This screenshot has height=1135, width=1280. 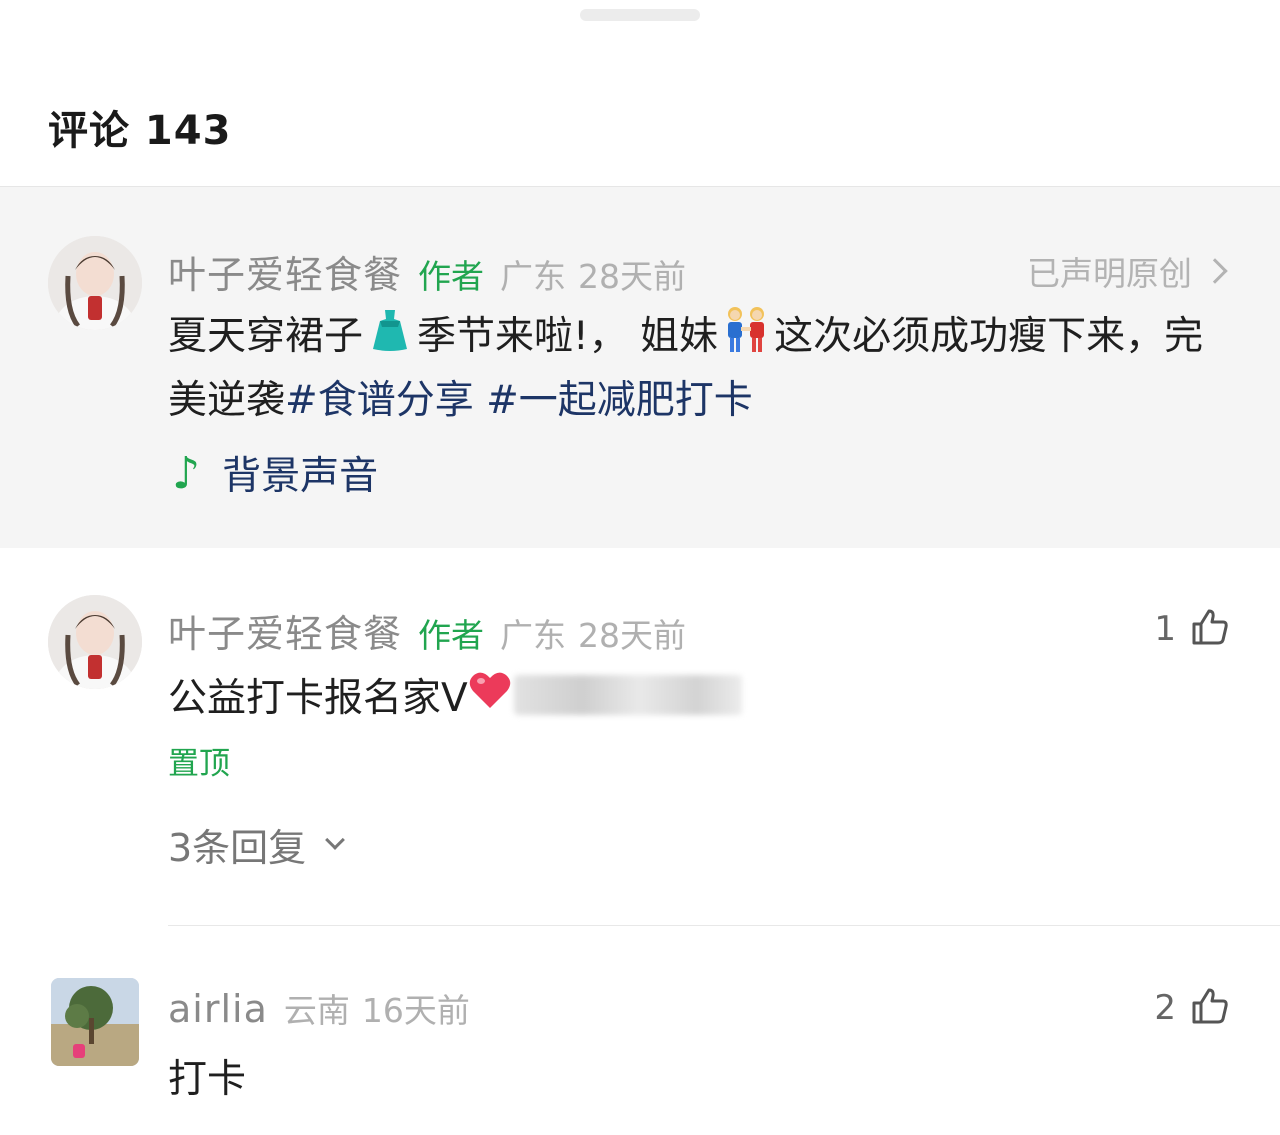 I want to click on music-note-icon: ♪, so click(x=186, y=473).